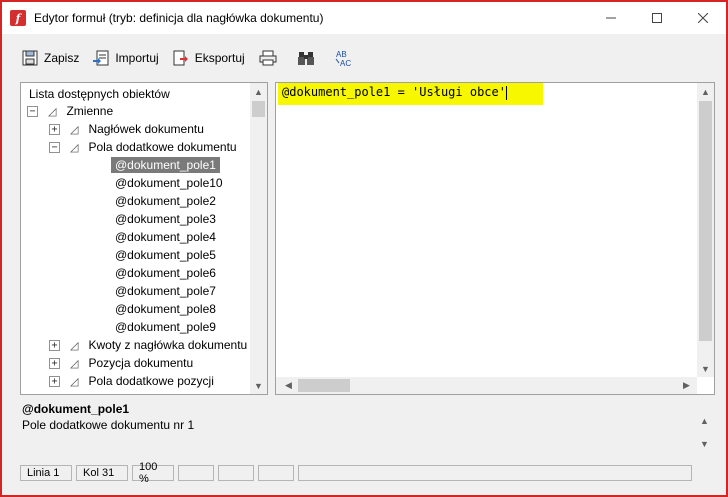 This screenshot has width=728, height=497. I want to click on toolbar: Zapisz Importuj Eksportuj AB AC, so click(364, 58).